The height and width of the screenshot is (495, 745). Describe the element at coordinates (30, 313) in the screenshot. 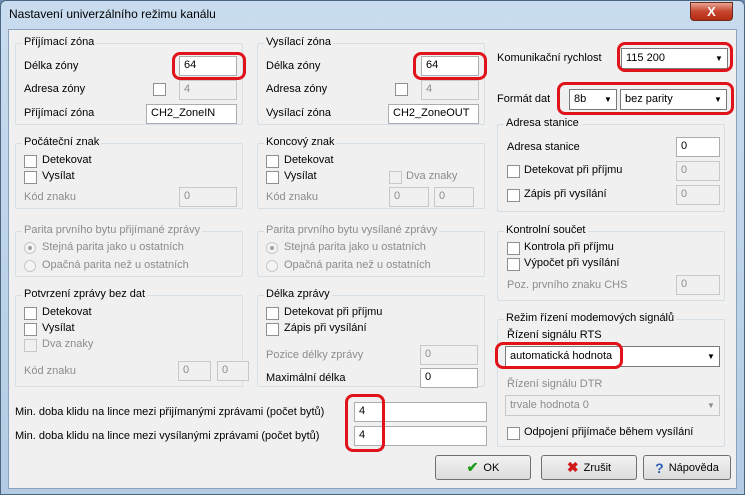

I see `ack-detect-checkbox` at that location.